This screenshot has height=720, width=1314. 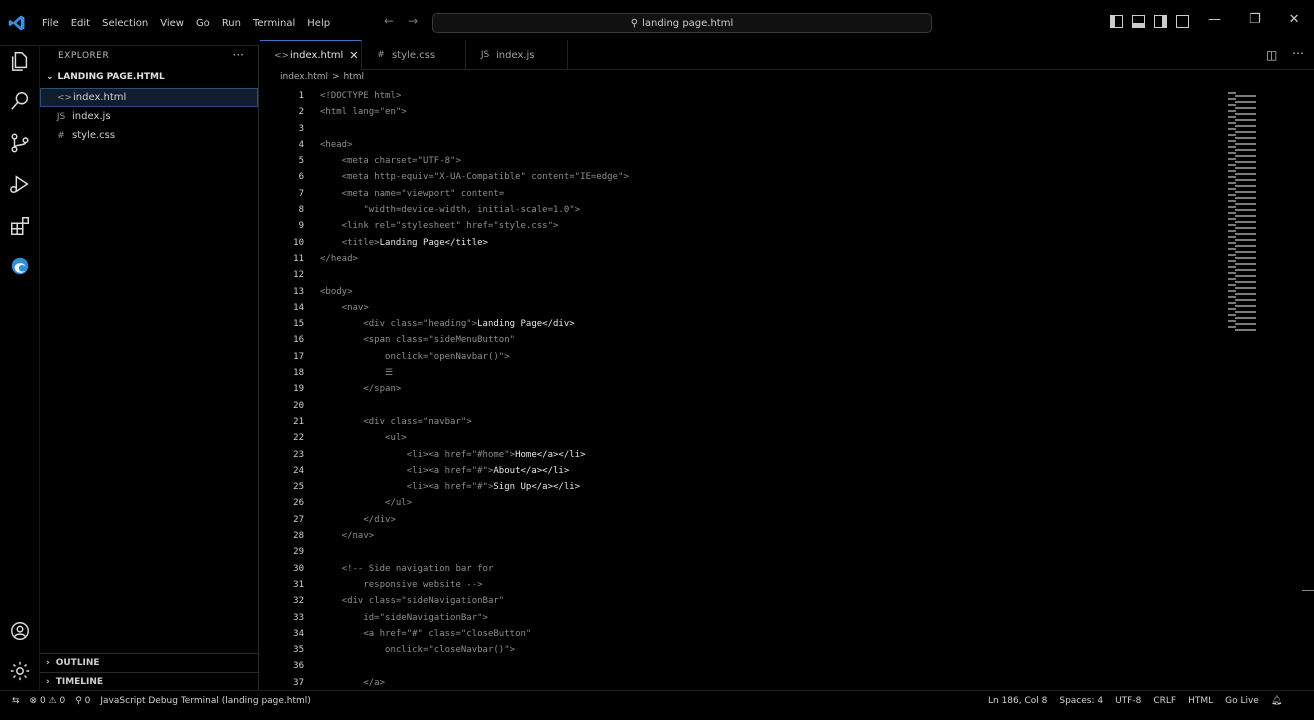 I want to click on account-icon, so click(x=20, y=631).